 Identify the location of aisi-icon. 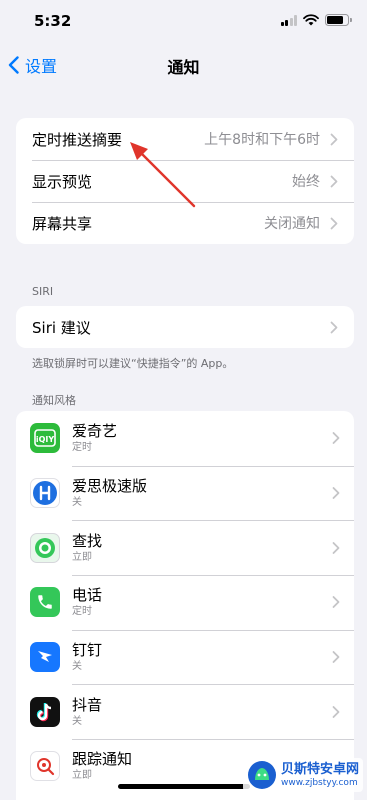
(45, 493).